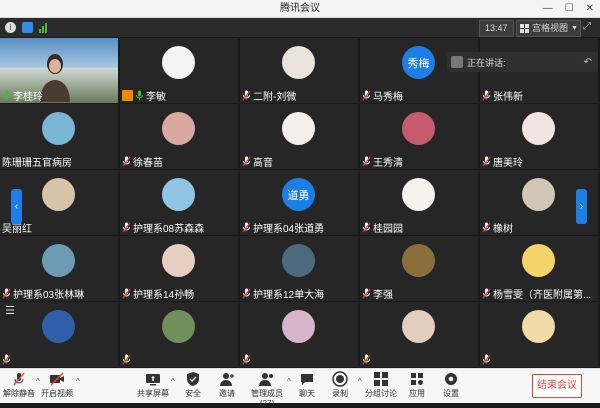  I want to click on view-mode-button: 宫格视图 ▼, so click(548, 28).